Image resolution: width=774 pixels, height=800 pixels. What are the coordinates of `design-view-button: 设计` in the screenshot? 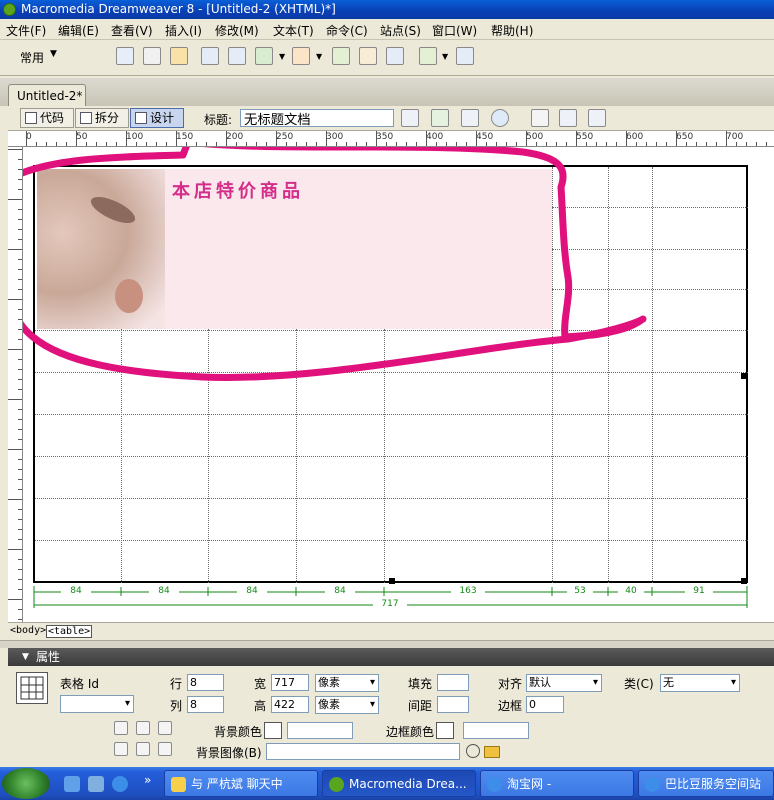 It's located at (157, 118).